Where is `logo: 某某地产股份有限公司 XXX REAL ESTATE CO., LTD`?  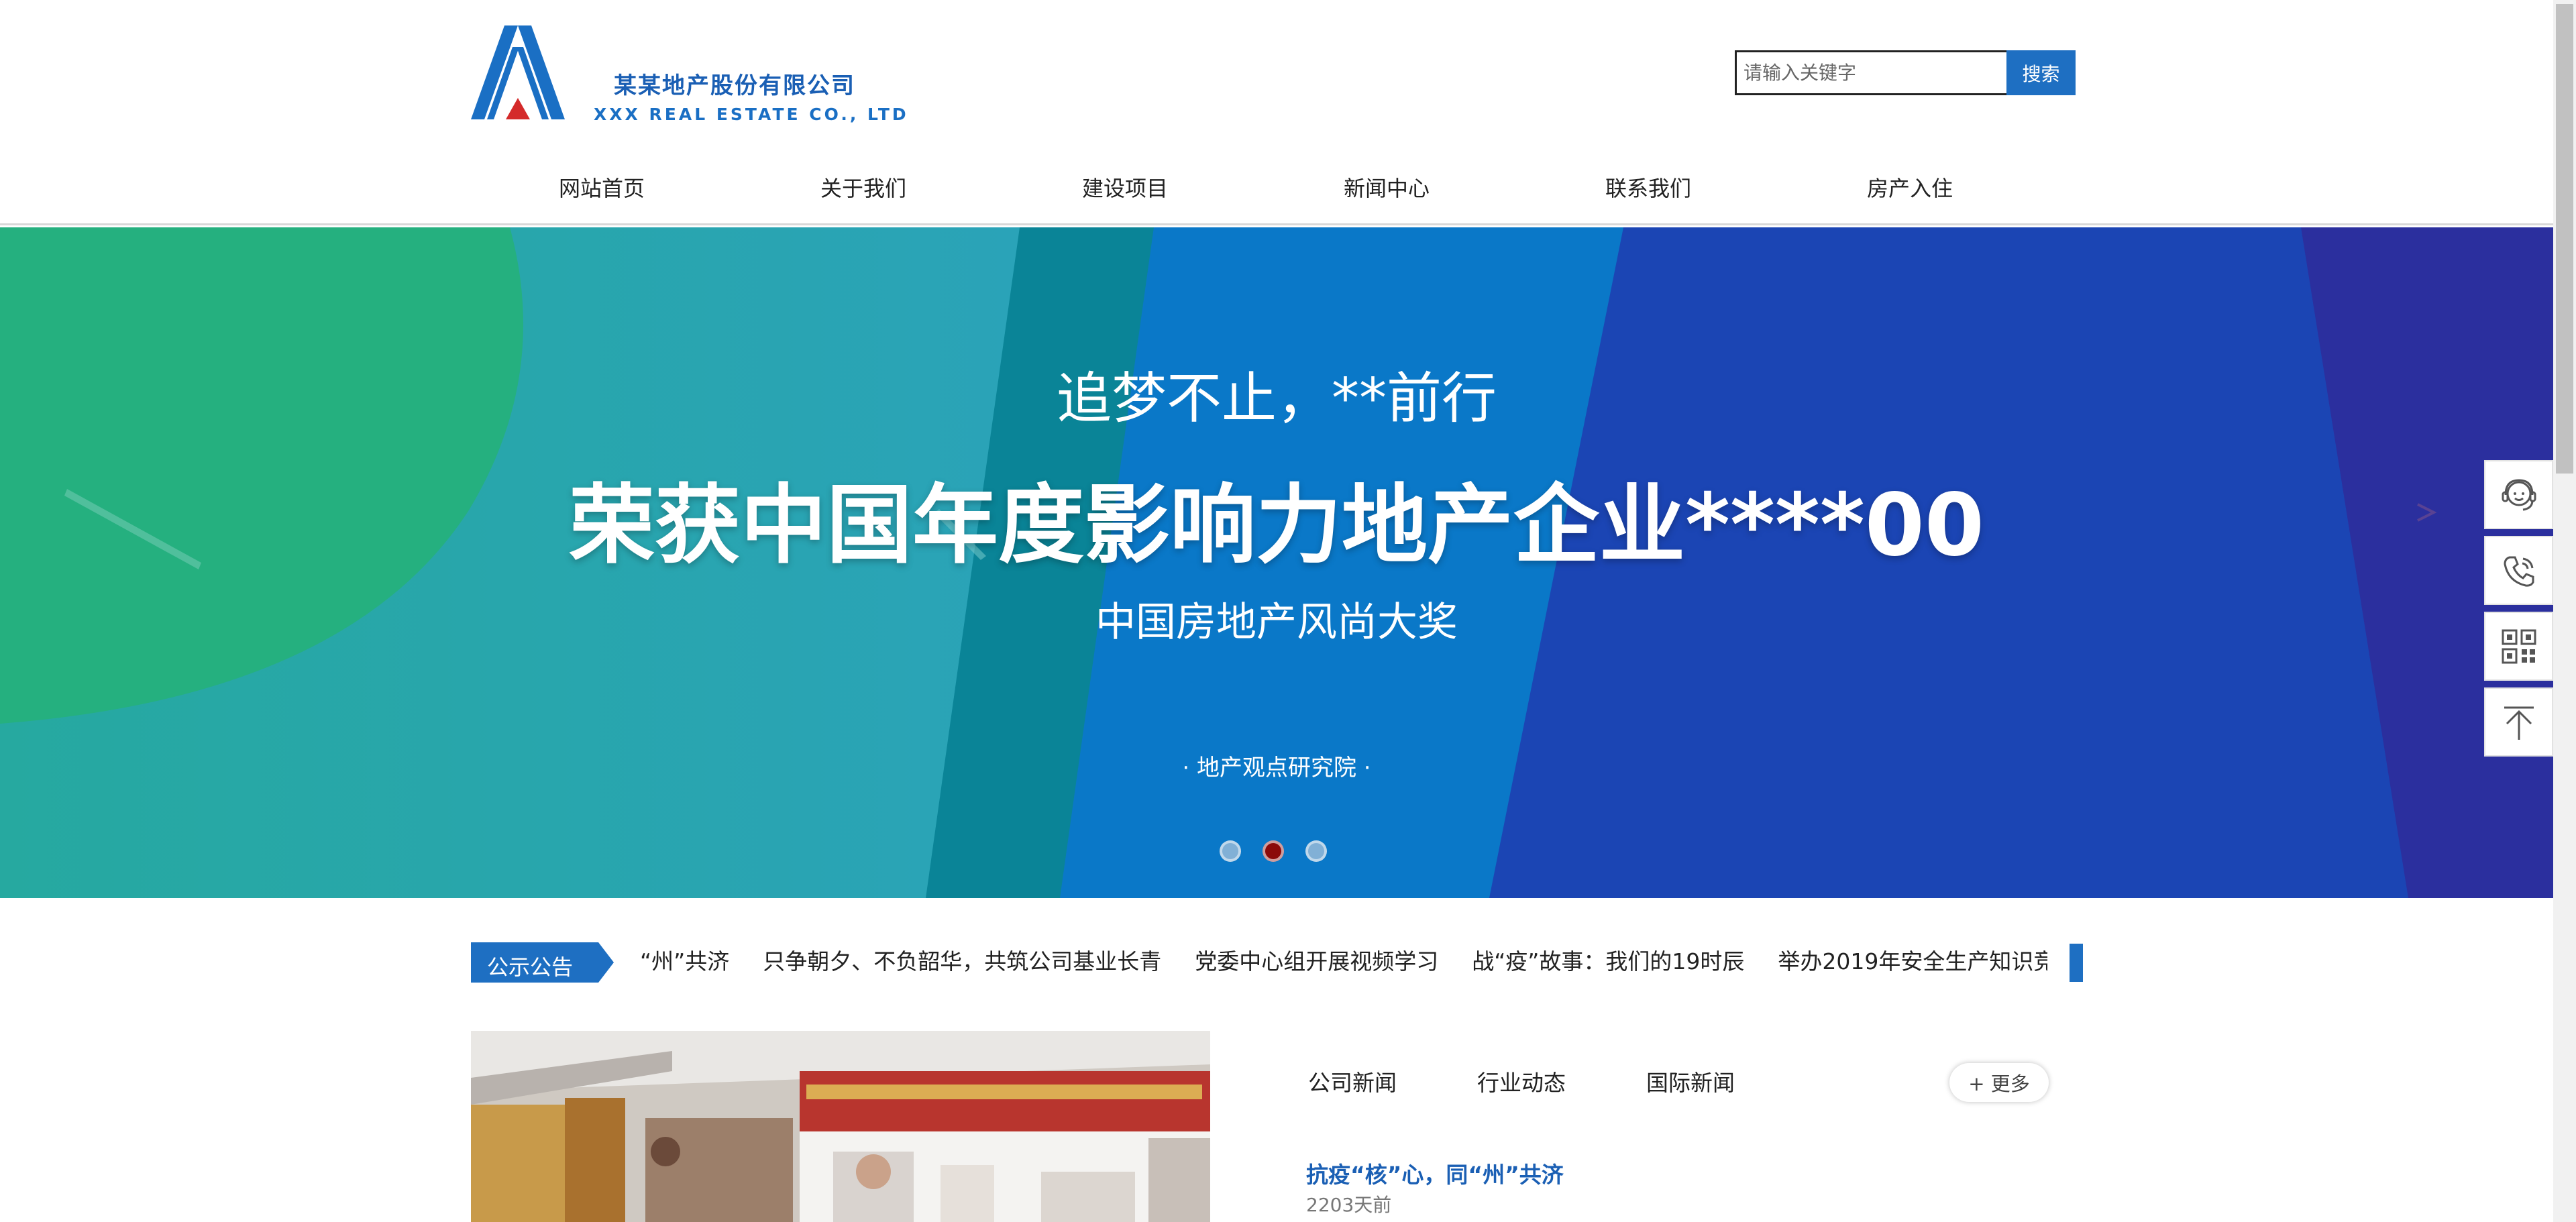 logo: 某某地产股份有限公司 XXX REAL ESTATE CO., LTD is located at coordinates (688, 74).